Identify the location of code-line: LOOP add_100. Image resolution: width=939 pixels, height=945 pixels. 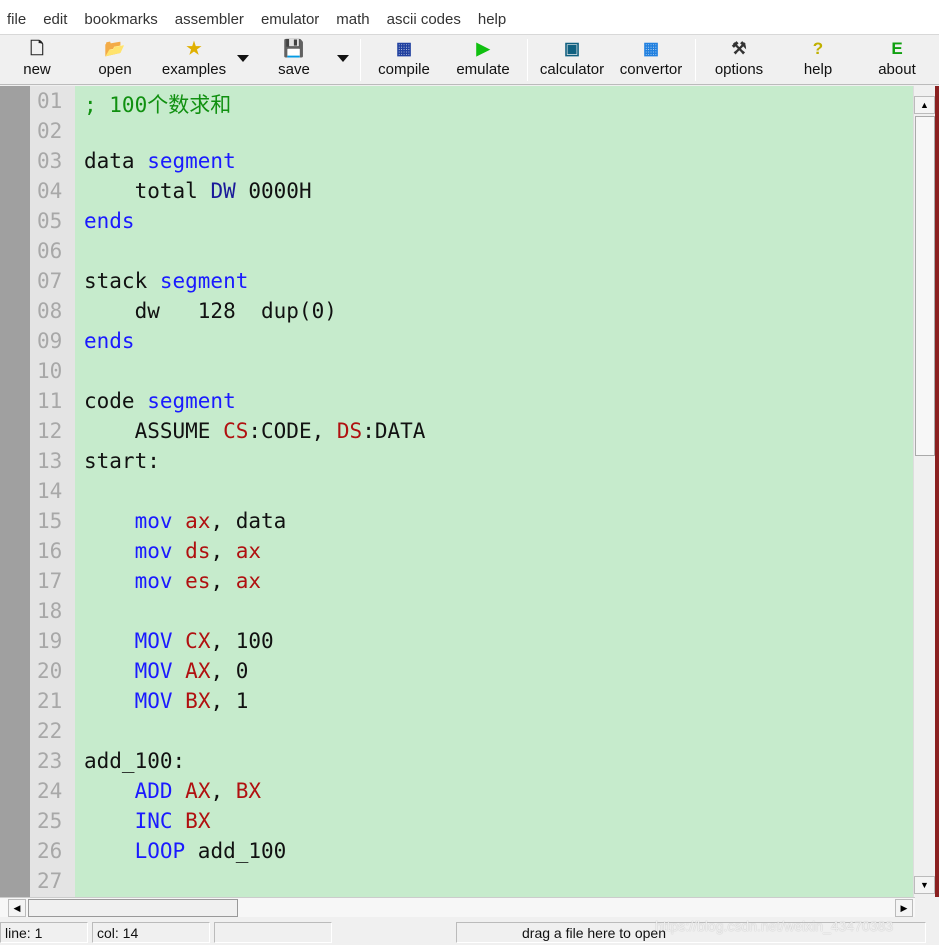
(185, 851).